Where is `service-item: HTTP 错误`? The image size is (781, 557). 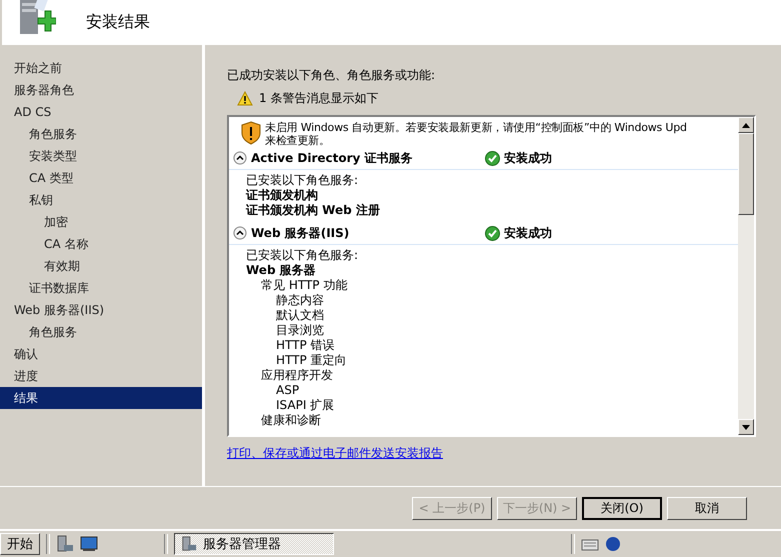 service-item: HTTP 错误 is located at coordinates (305, 345).